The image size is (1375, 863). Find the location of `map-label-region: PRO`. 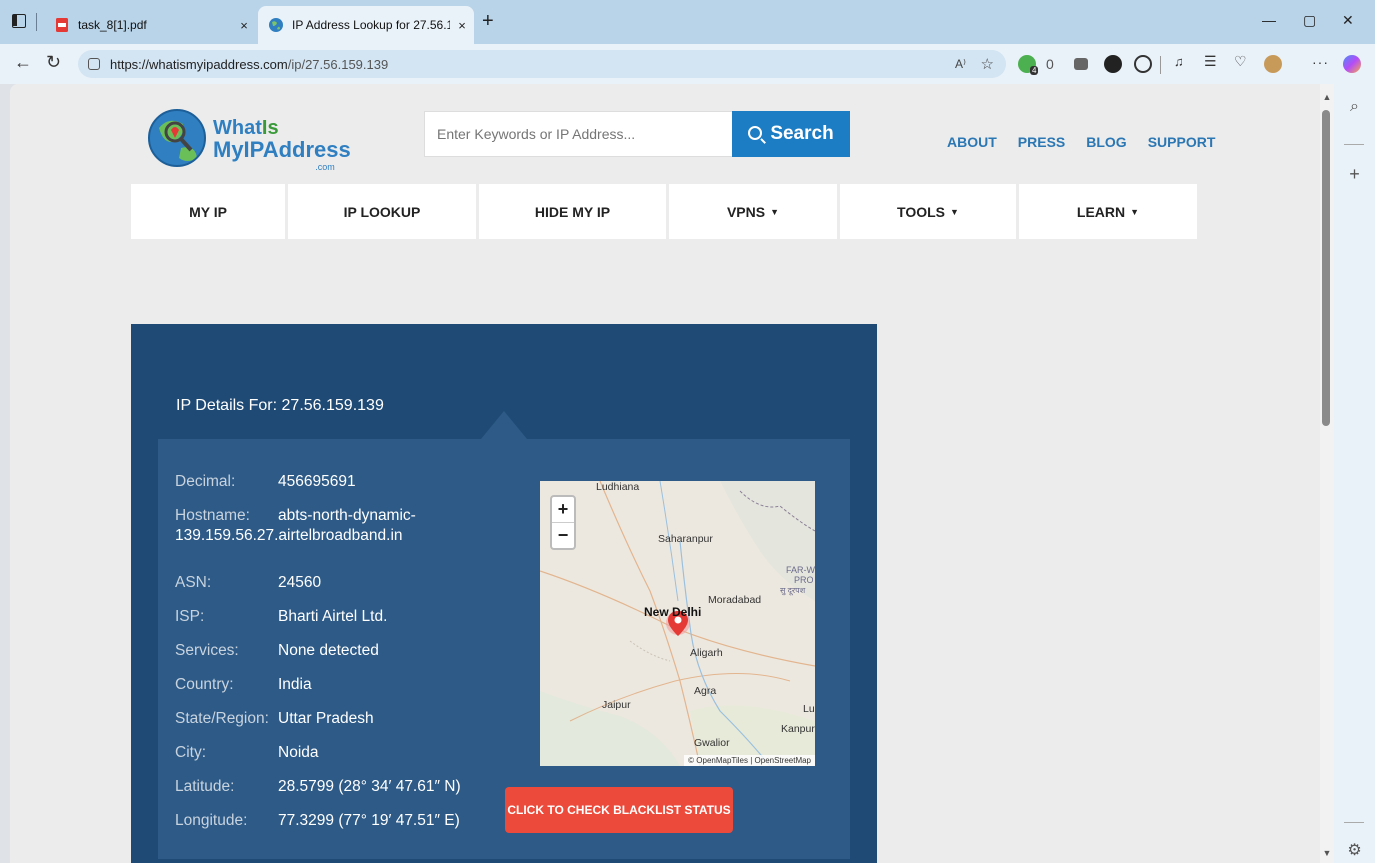

map-label-region: PRO is located at coordinates (804, 580).